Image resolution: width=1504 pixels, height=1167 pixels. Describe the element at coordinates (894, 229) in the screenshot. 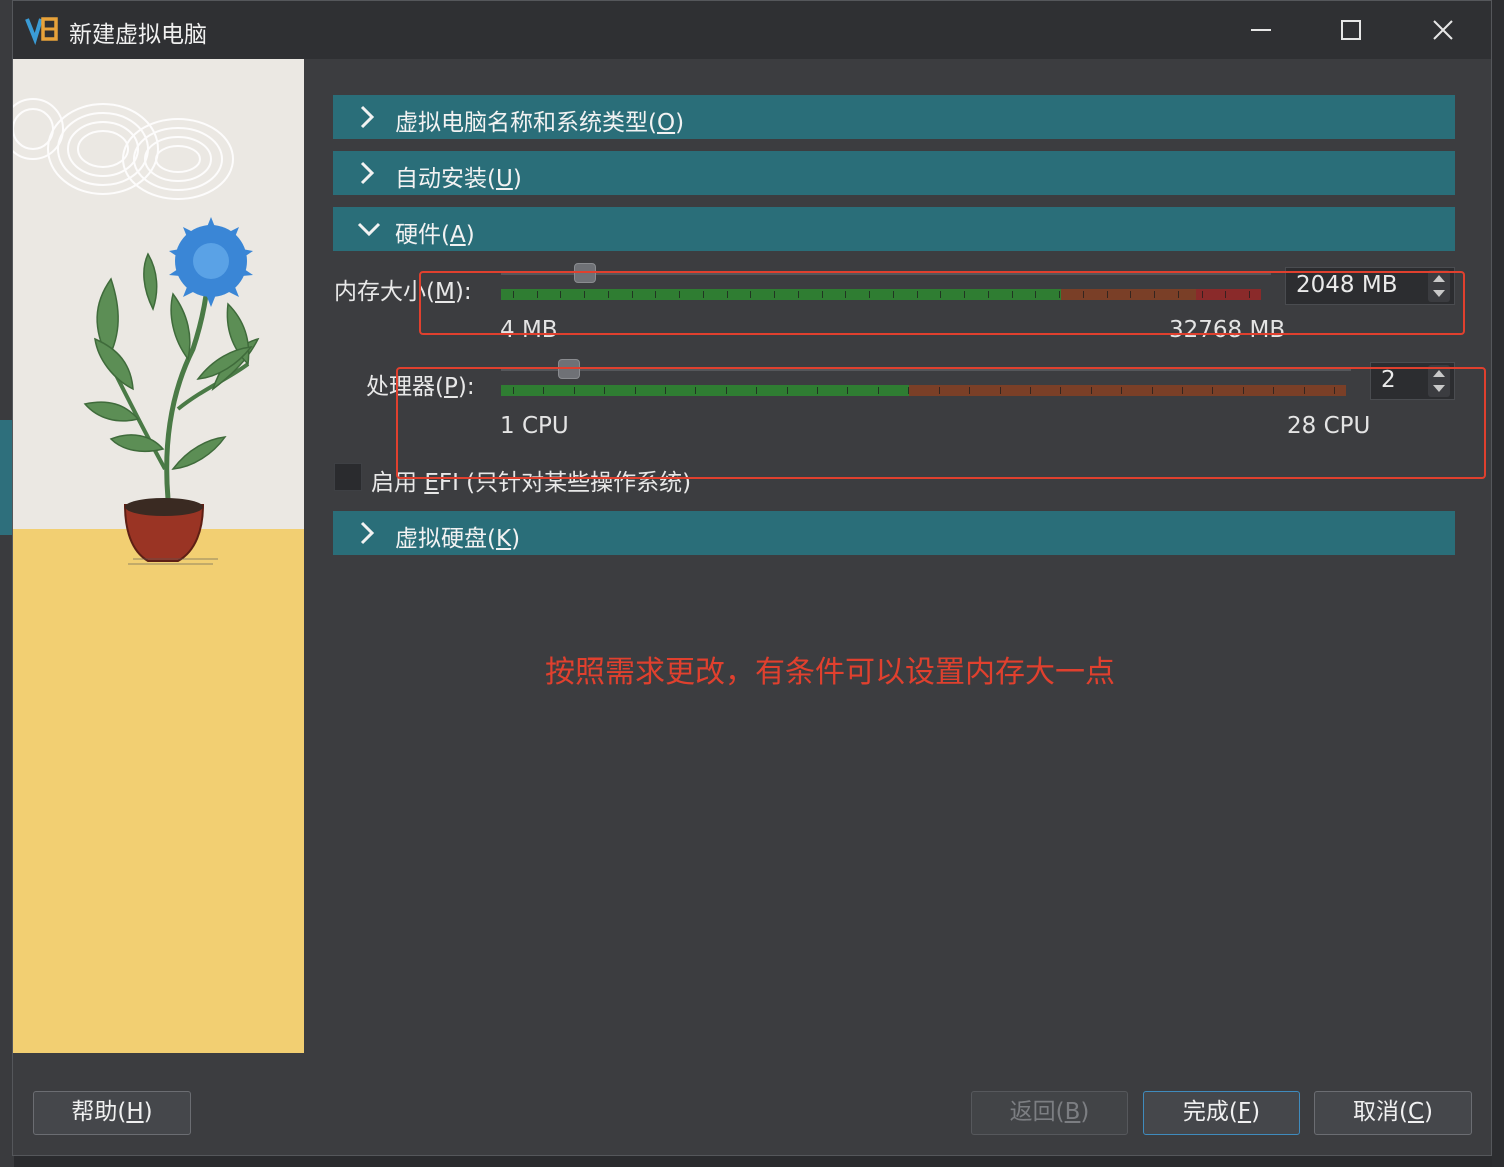

I see `section-hardware: 硬件(A)` at that location.